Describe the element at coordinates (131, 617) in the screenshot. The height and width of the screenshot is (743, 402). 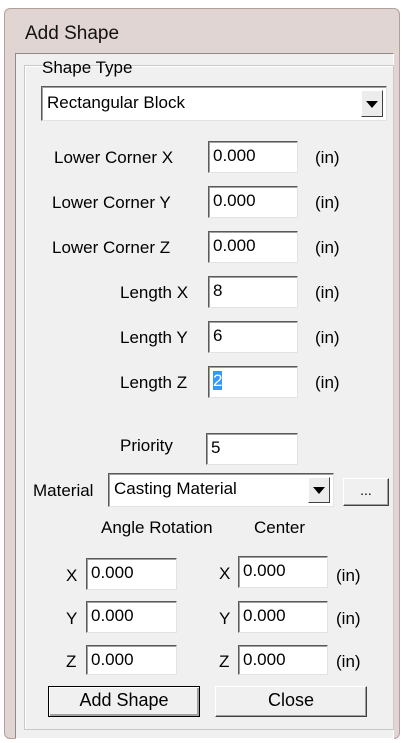
I see `angle-y-field: 0.000` at that location.